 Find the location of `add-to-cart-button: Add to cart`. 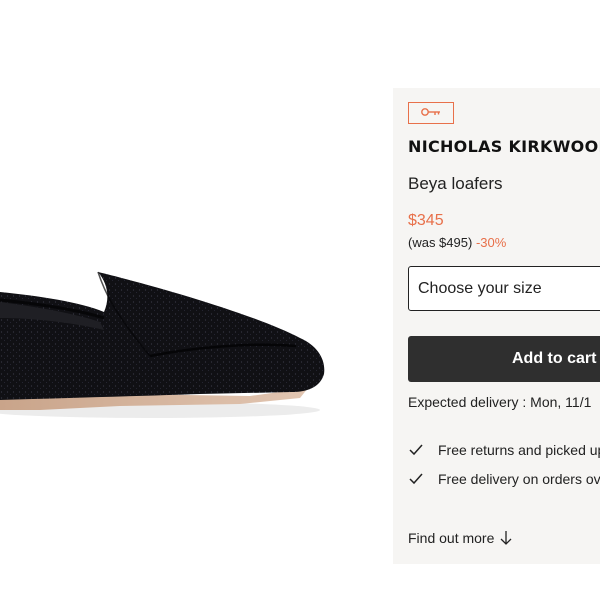

add-to-cart-button: Add to cart is located at coordinates (504, 359).